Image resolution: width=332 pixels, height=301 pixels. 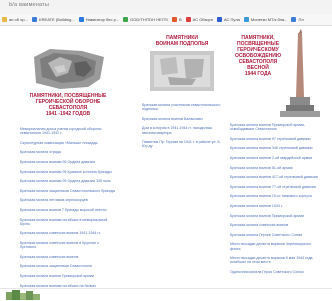 I want to click on bookmark-item: В, so click(x=176, y=19).